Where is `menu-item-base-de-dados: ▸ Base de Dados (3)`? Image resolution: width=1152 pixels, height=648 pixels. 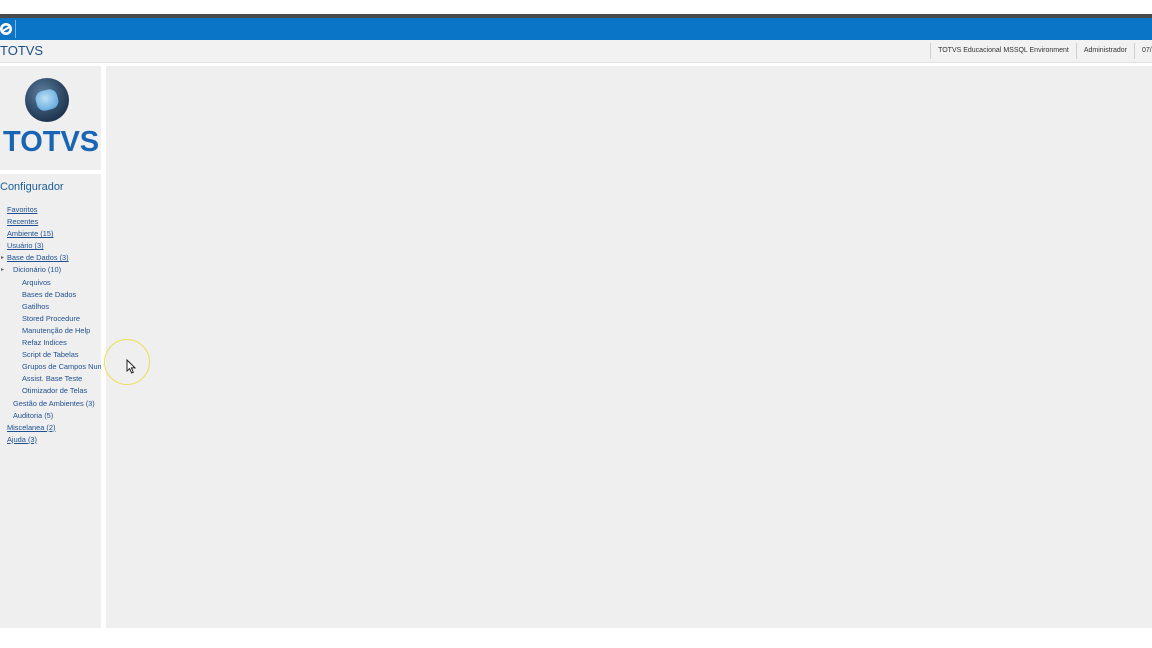 menu-item-base-de-dados: ▸ Base de Dados (3) is located at coordinates (50, 258).